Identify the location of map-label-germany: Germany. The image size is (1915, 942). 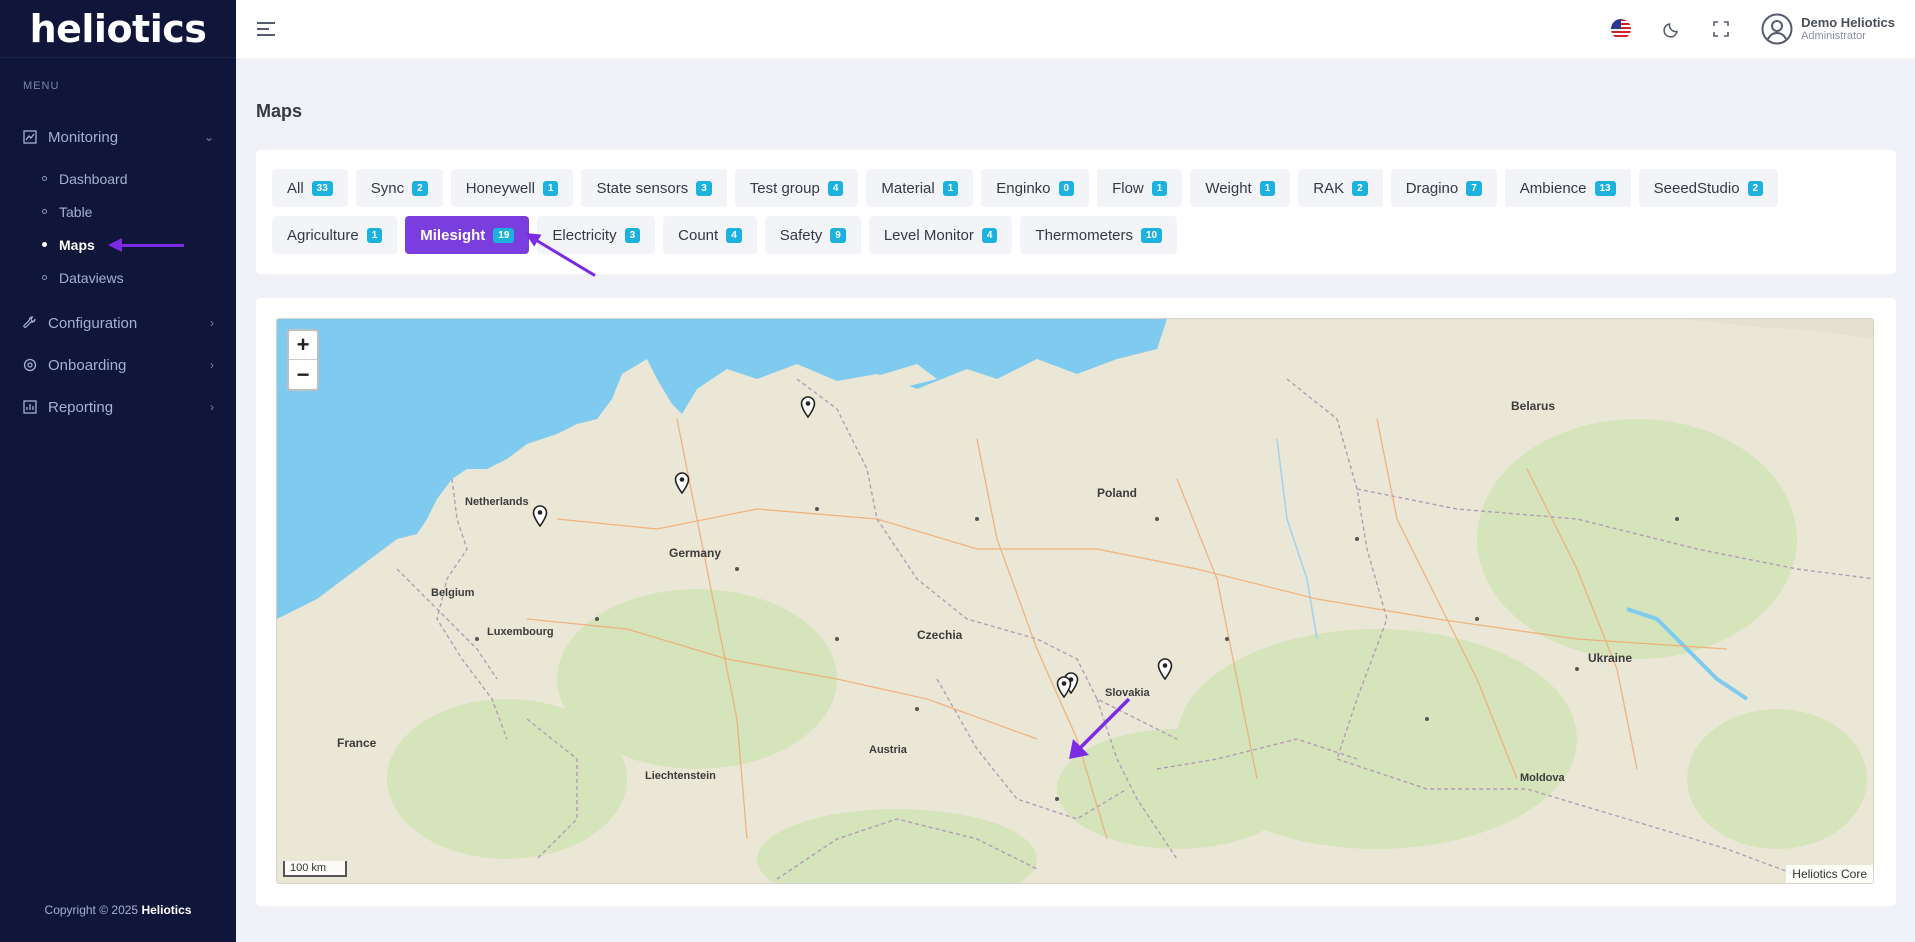
(695, 553).